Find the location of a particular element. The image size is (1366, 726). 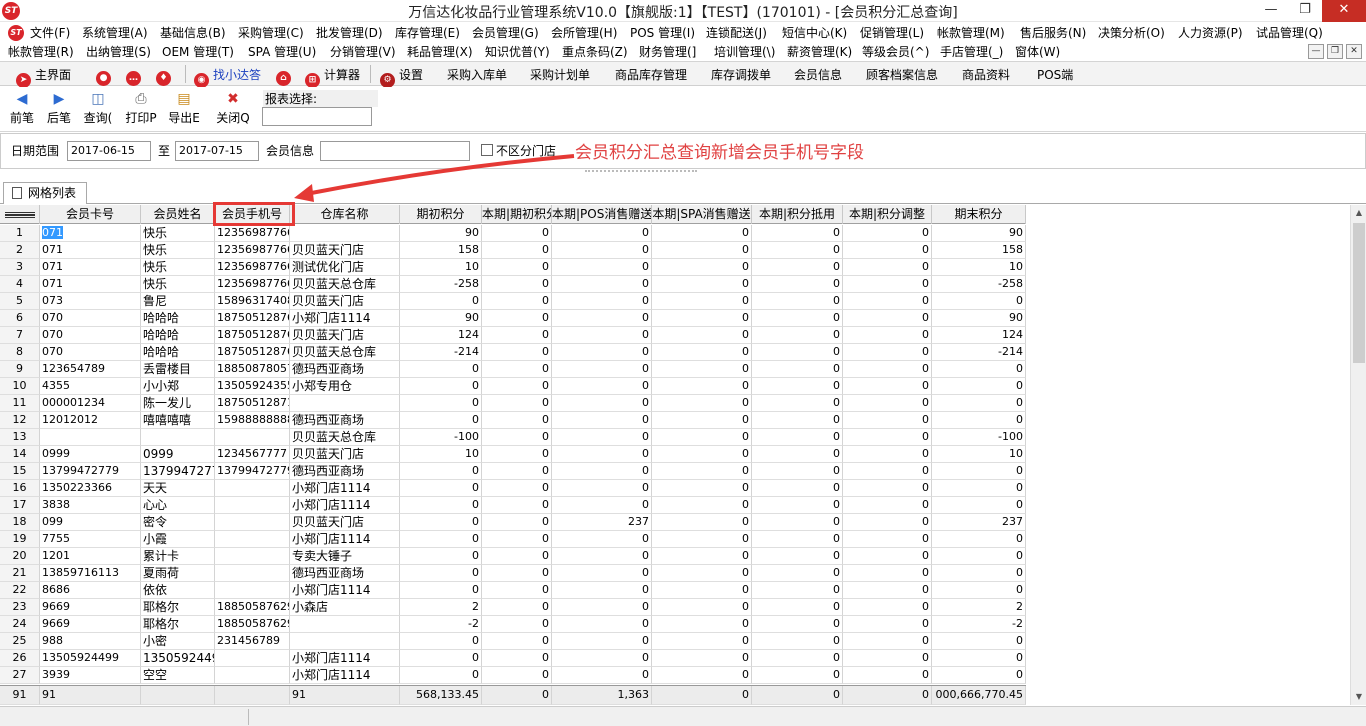

table-cell: -258 is located at coordinates (979, 284).